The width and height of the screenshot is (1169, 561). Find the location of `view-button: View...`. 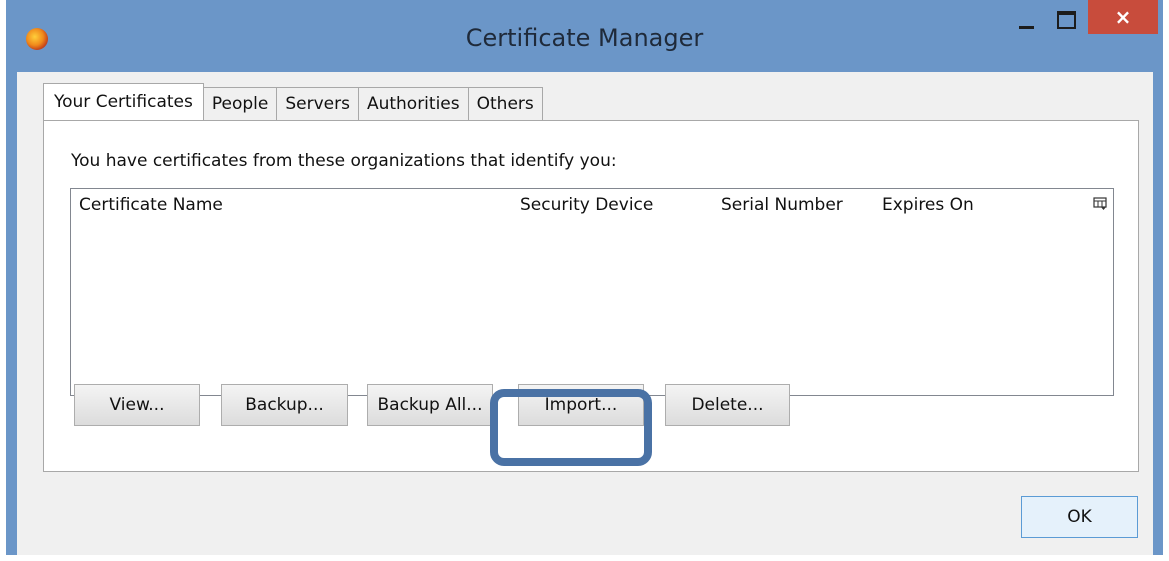

view-button: View... is located at coordinates (137, 405).